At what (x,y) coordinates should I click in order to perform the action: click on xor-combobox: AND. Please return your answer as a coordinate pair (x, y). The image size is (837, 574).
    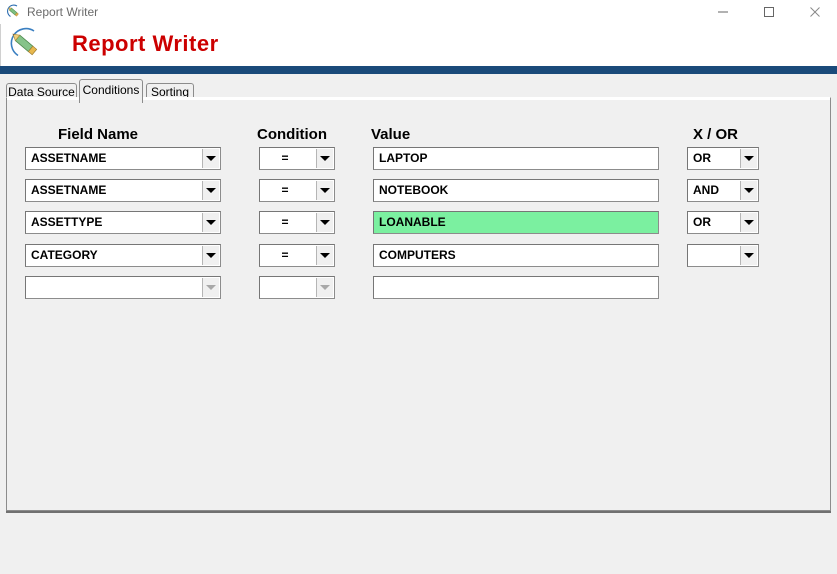
    Looking at the image, I should click on (723, 190).